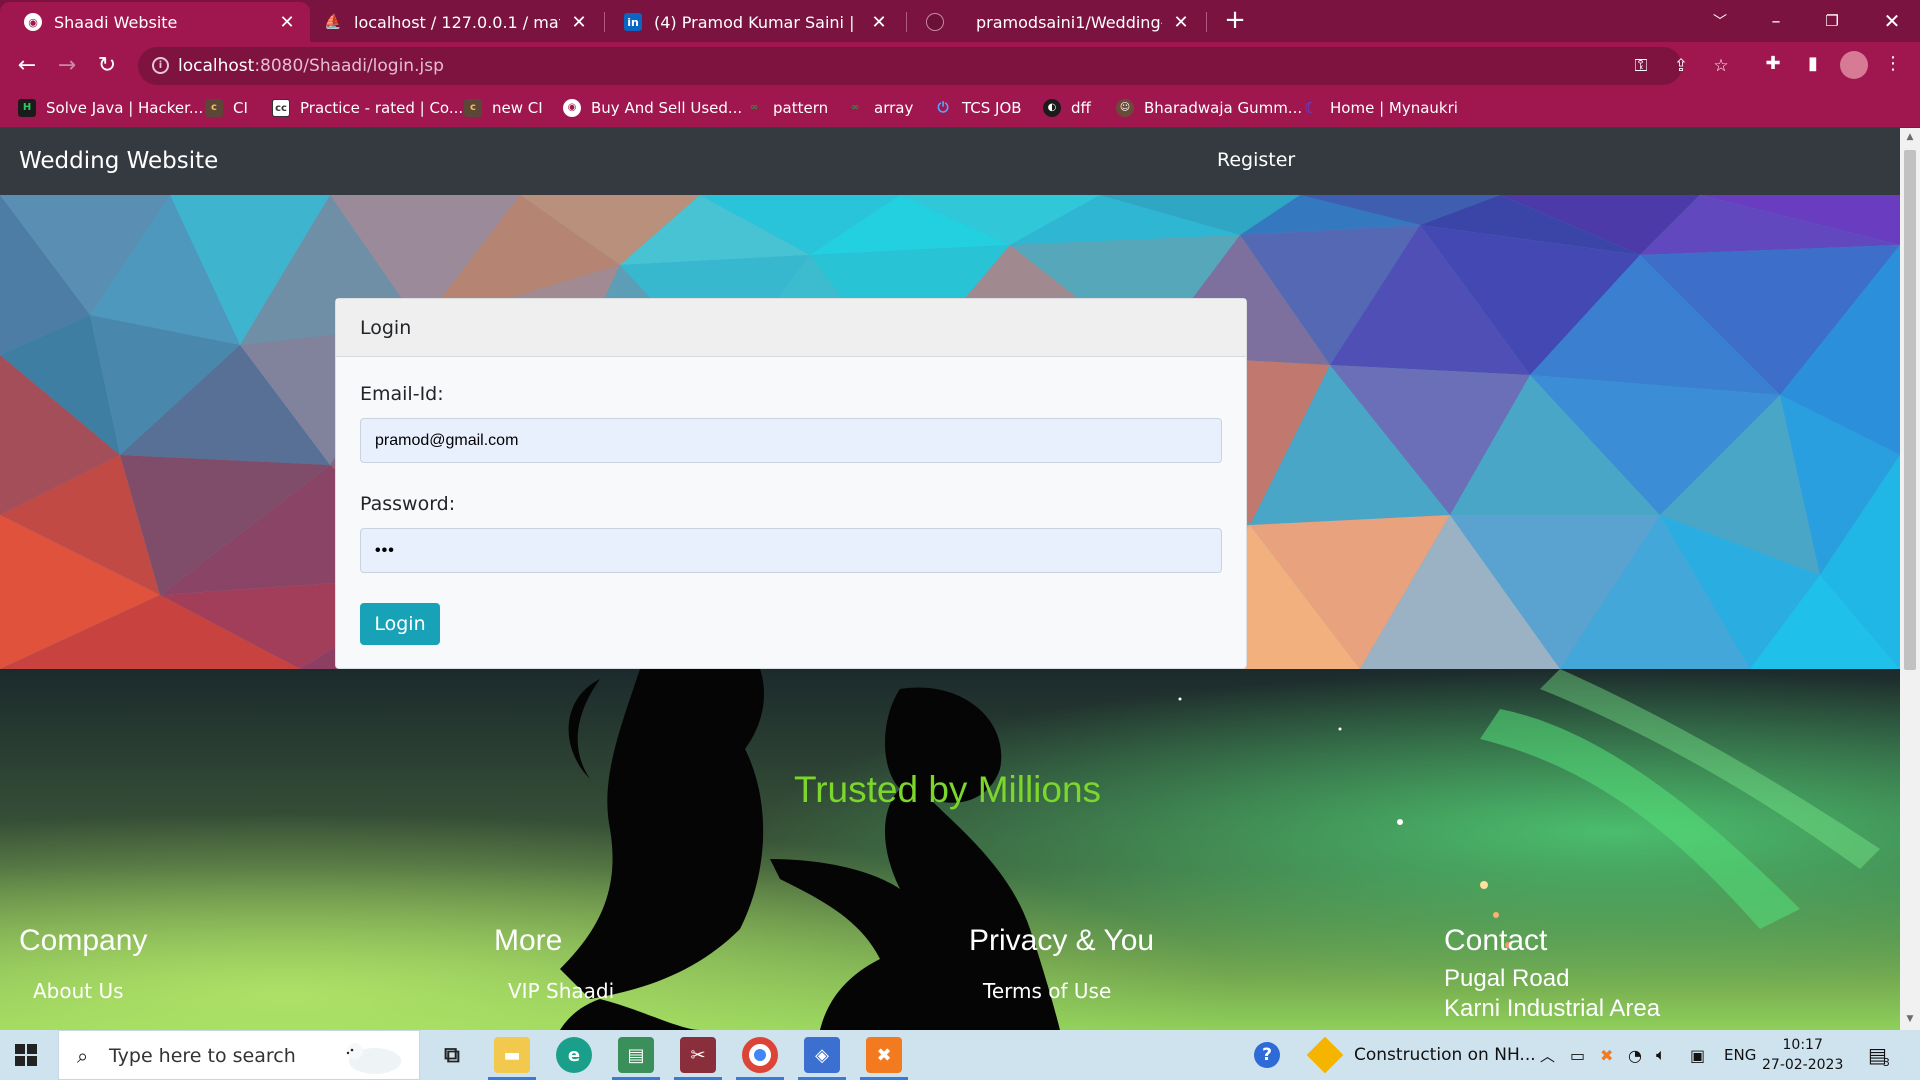 Image resolution: width=1920 pixels, height=1080 pixels. Describe the element at coordinates (1910, 1019) in the screenshot. I see `scroll-down-icon: ▼` at that location.